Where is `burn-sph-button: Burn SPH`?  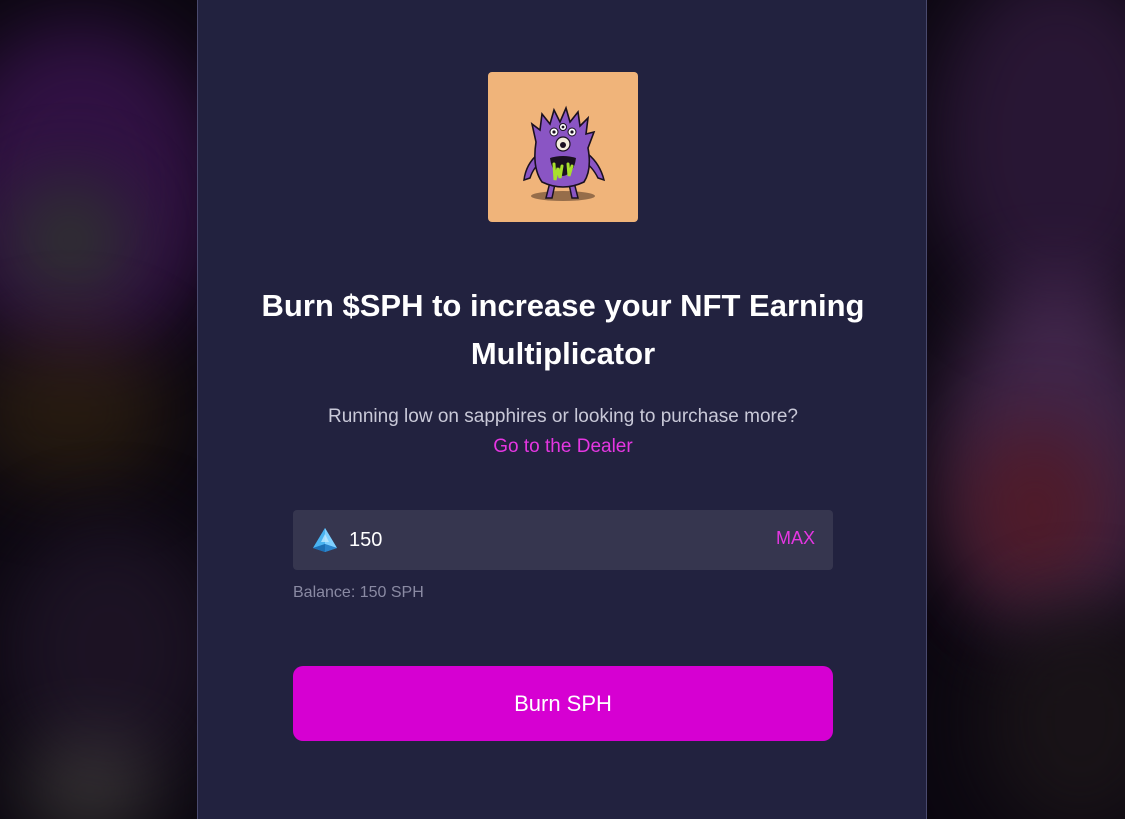
burn-sph-button: Burn SPH is located at coordinates (563, 703).